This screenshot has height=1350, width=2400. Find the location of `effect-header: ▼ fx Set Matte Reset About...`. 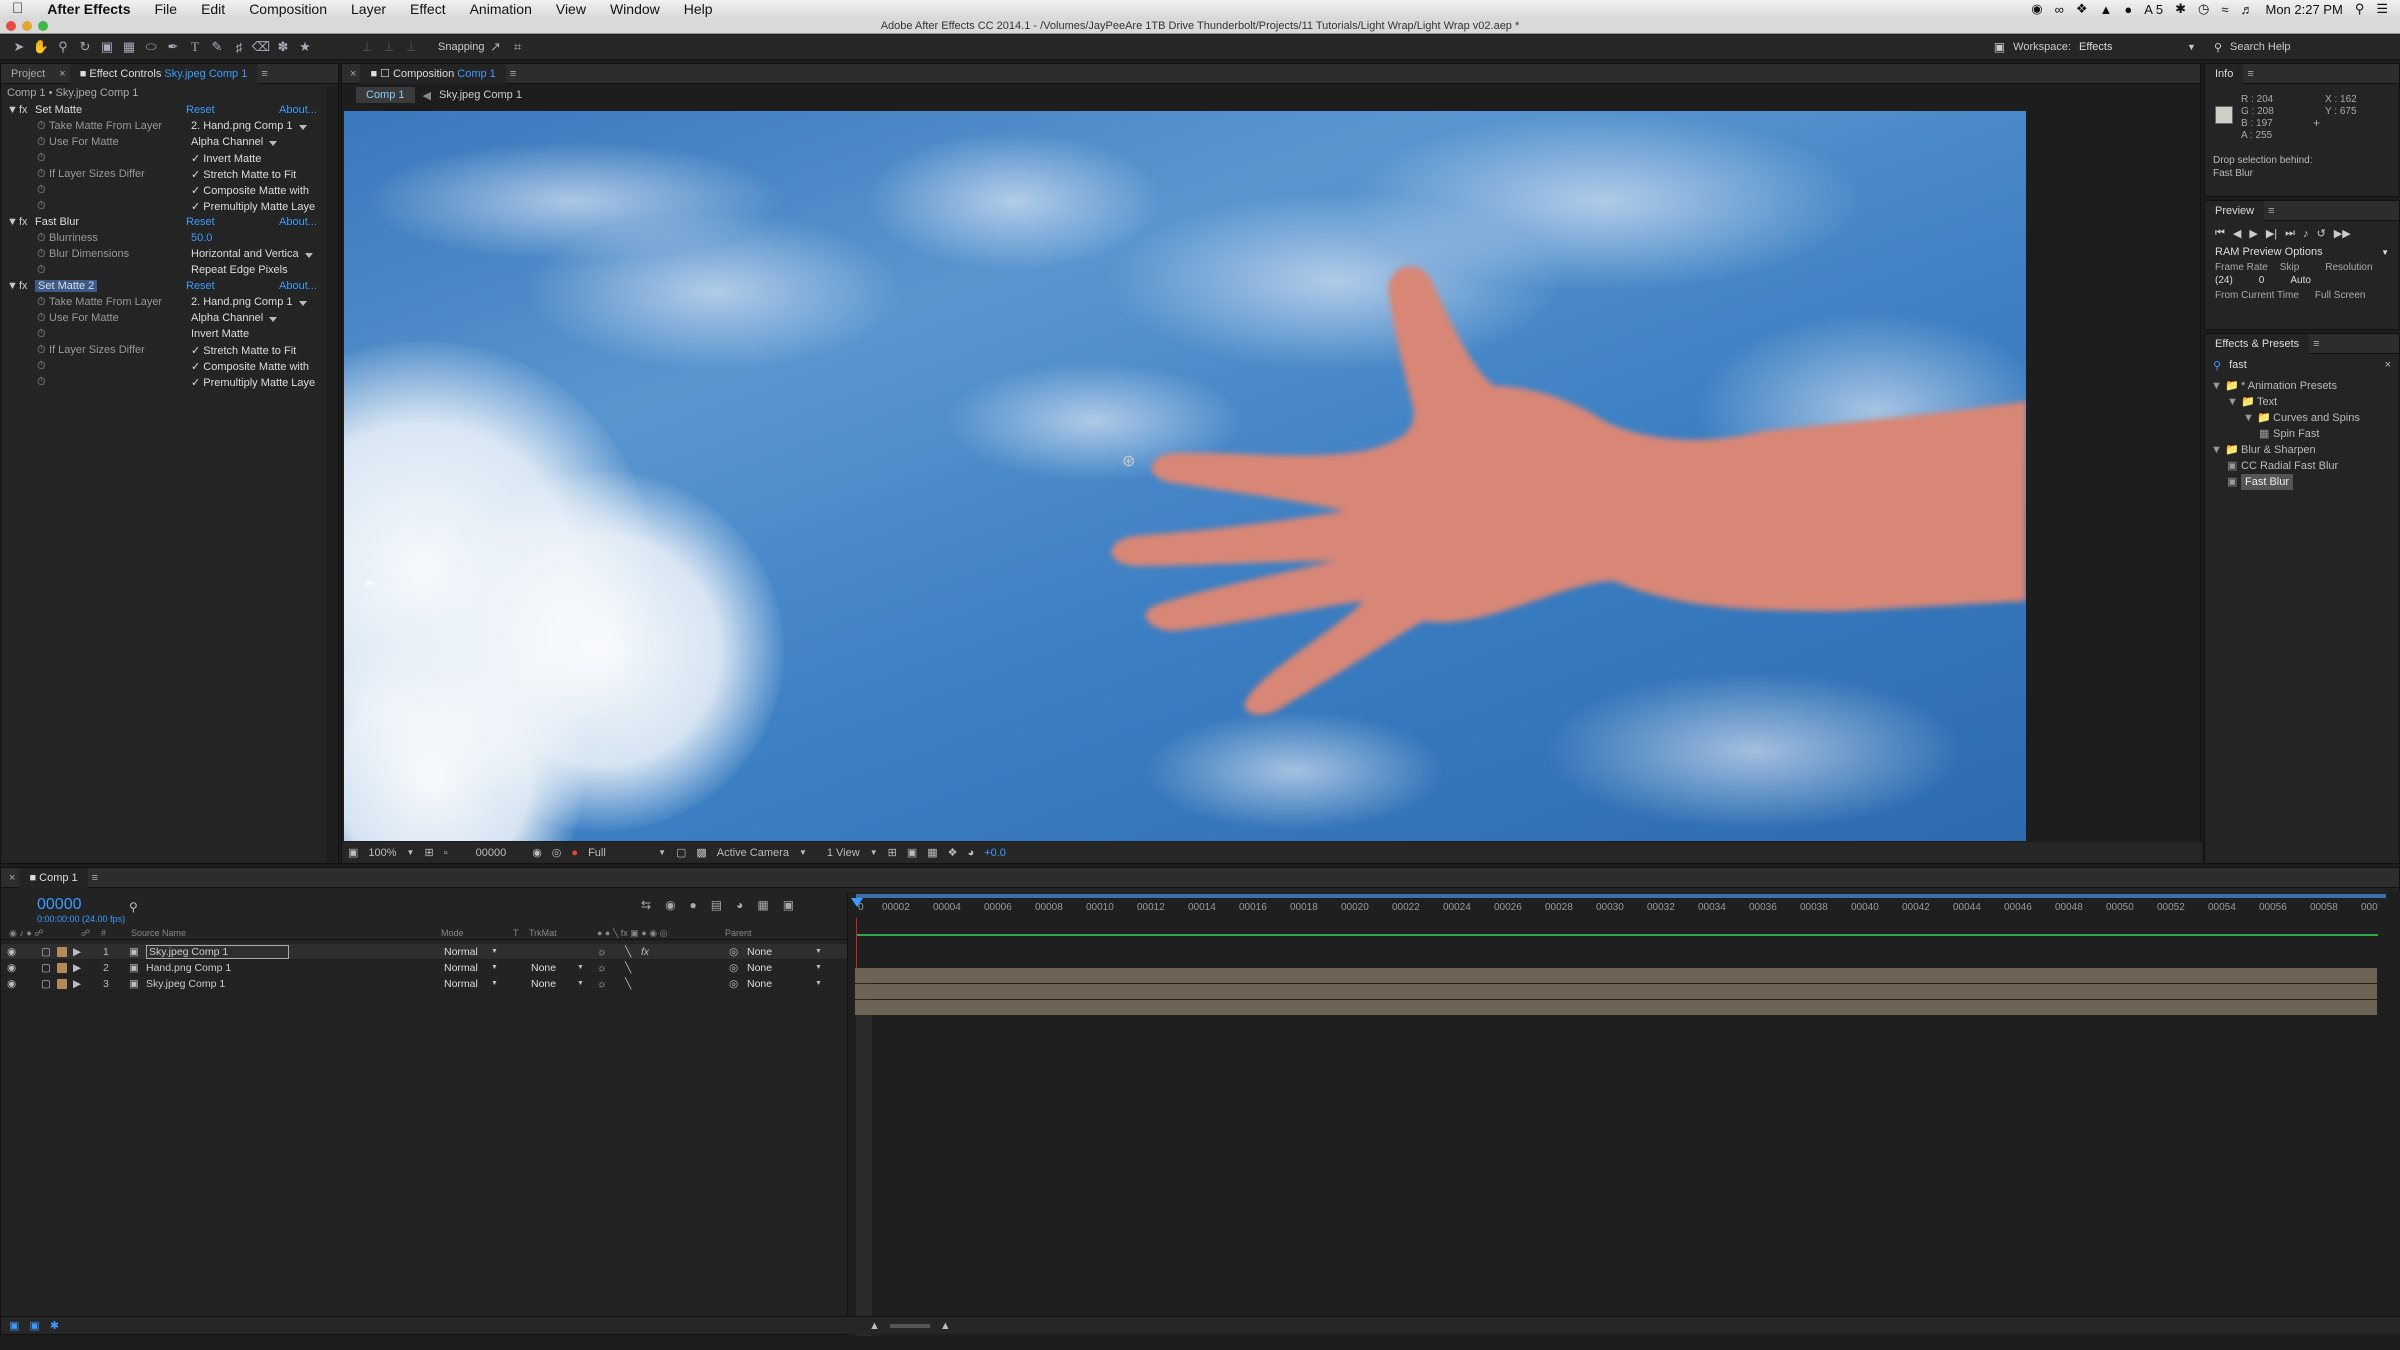

effect-header: ▼ fx Set Matte Reset About... is located at coordinates (169, 112).